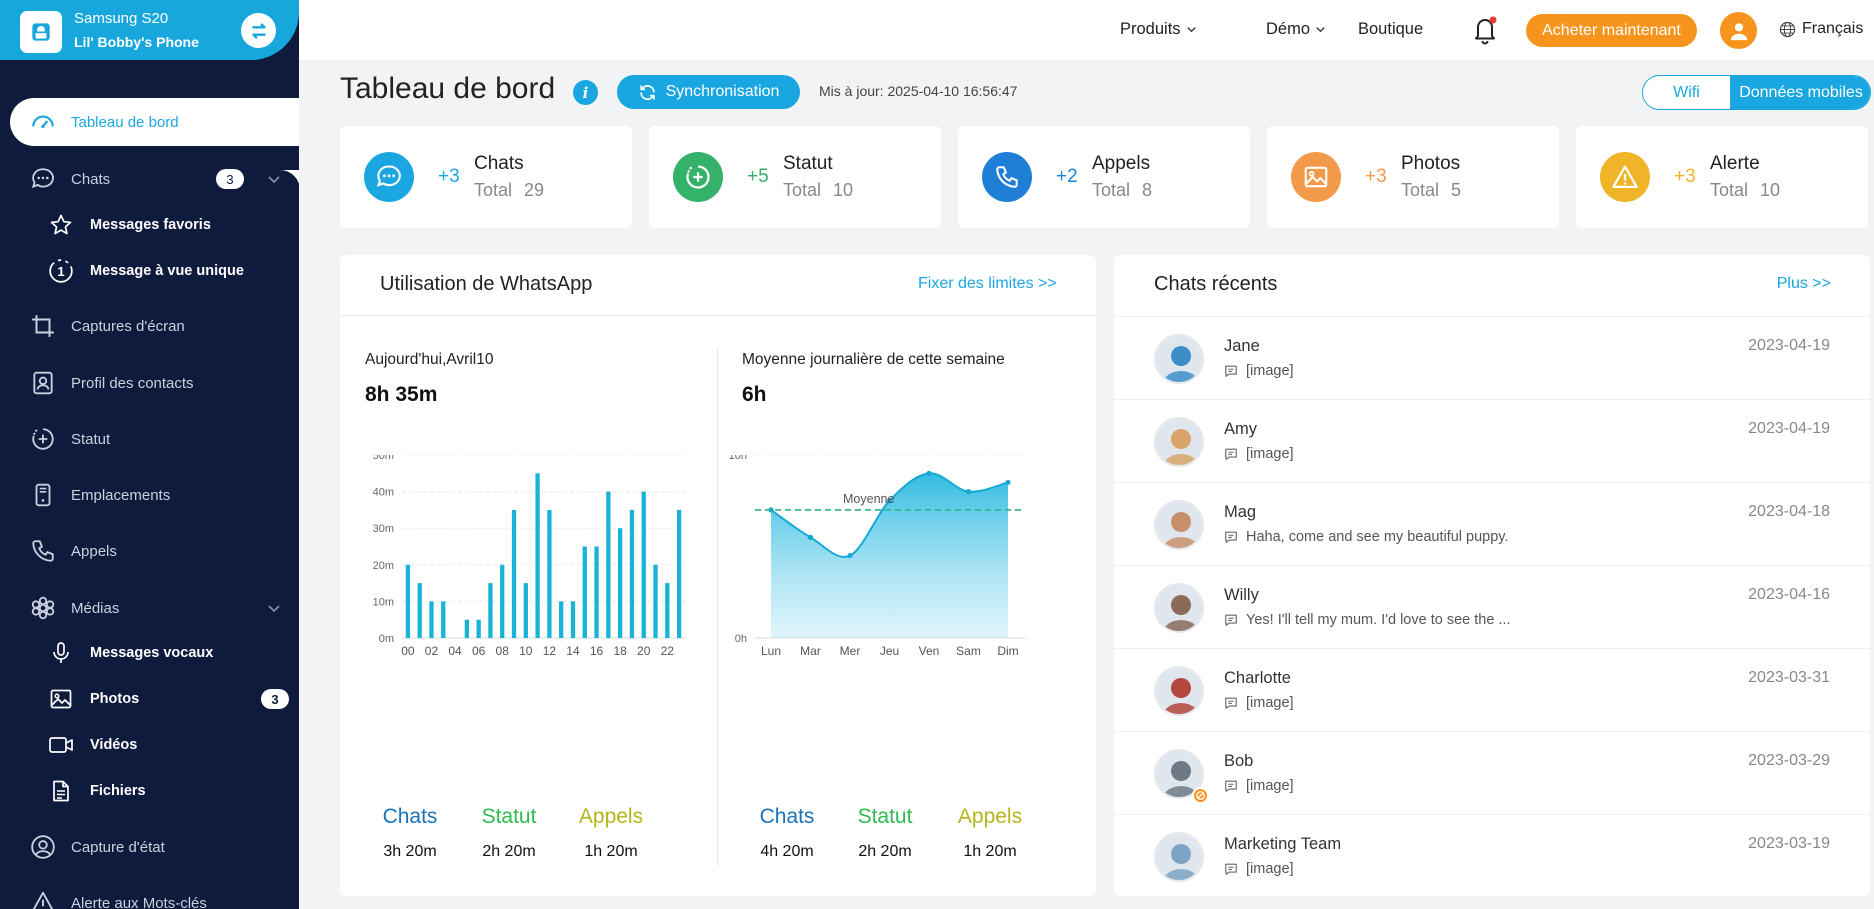 The width and height of the screenshot is (1874, 909). I want to click on buy-now-button: Acheter maintenant, so click(1611, 30).